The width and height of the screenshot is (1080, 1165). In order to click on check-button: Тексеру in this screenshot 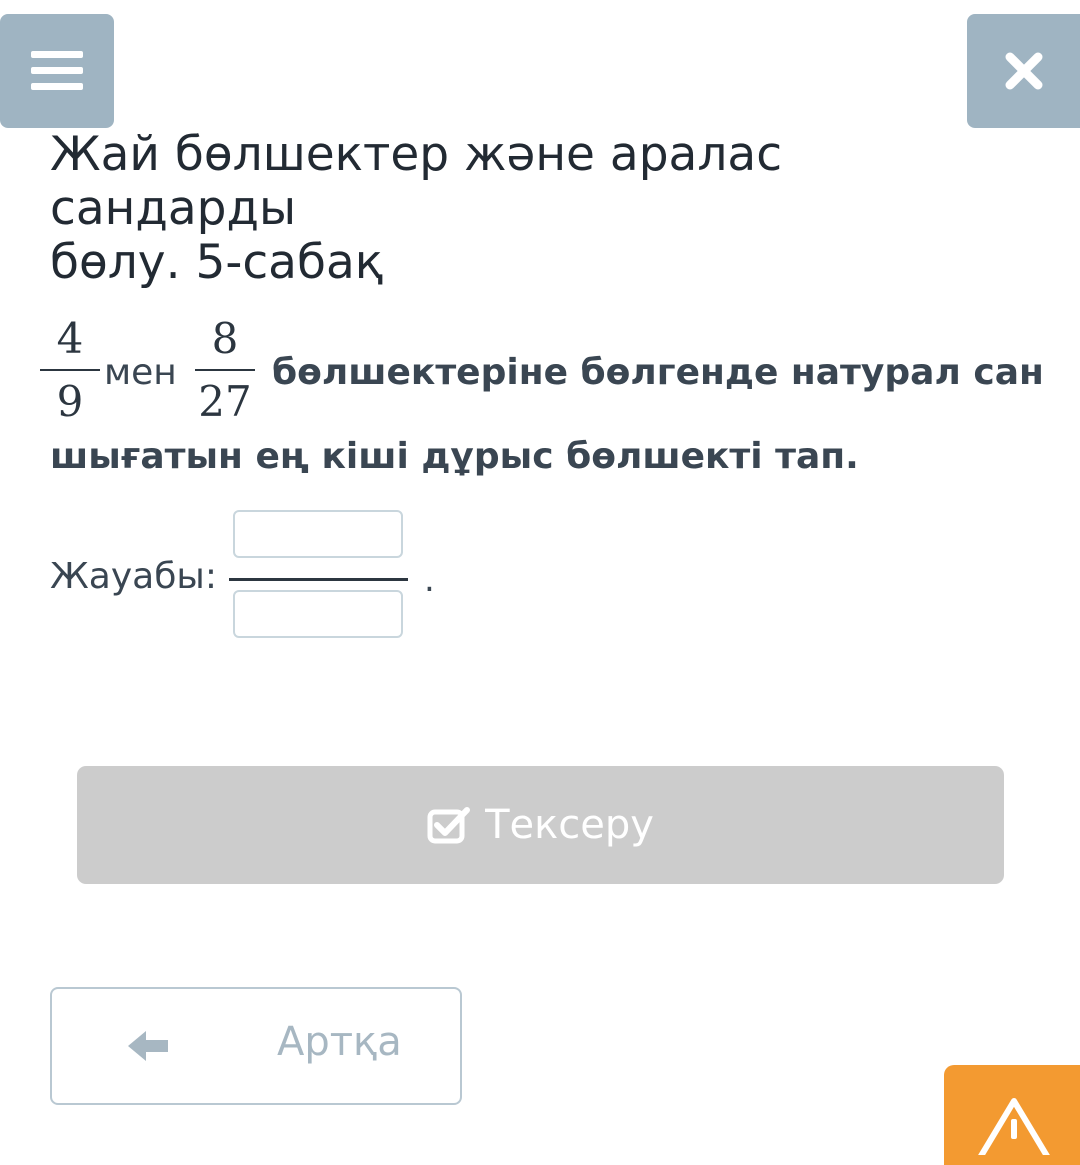, I will do `click(540, 825)`.